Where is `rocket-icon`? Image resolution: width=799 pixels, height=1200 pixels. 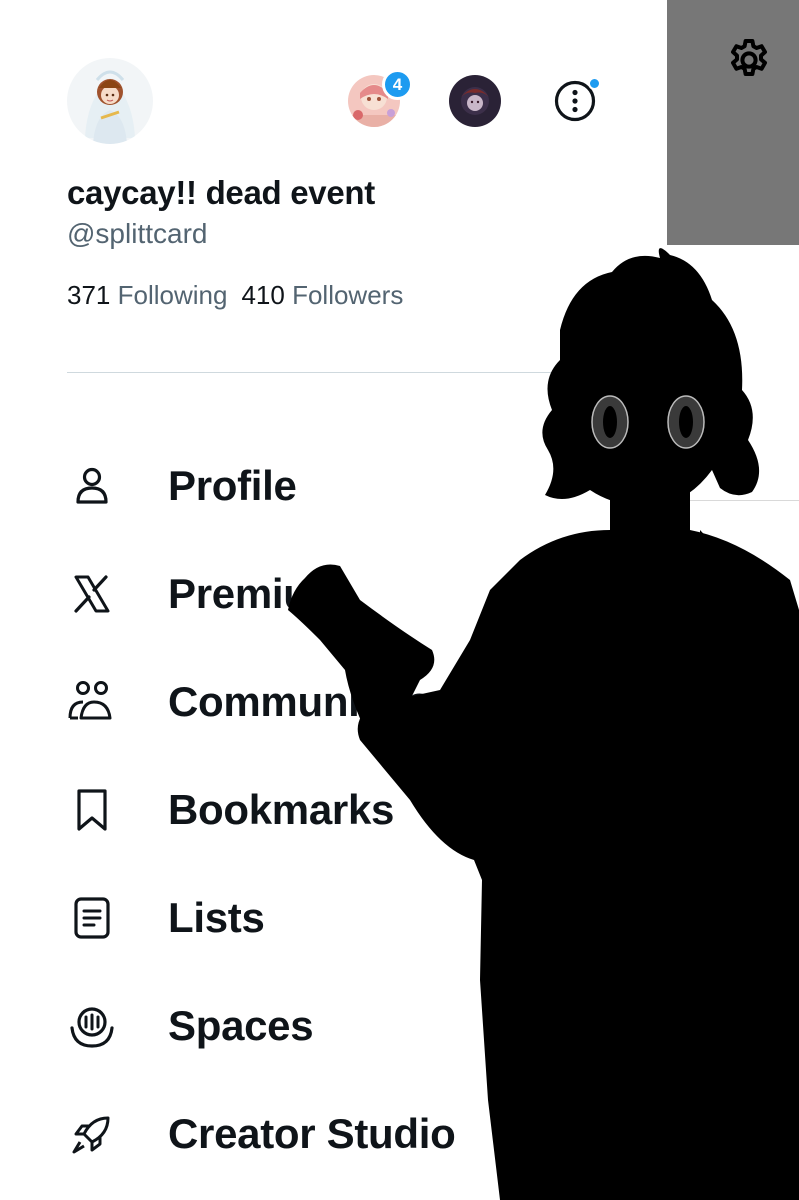 rocket-icon is located at coordinates (92, 1134).